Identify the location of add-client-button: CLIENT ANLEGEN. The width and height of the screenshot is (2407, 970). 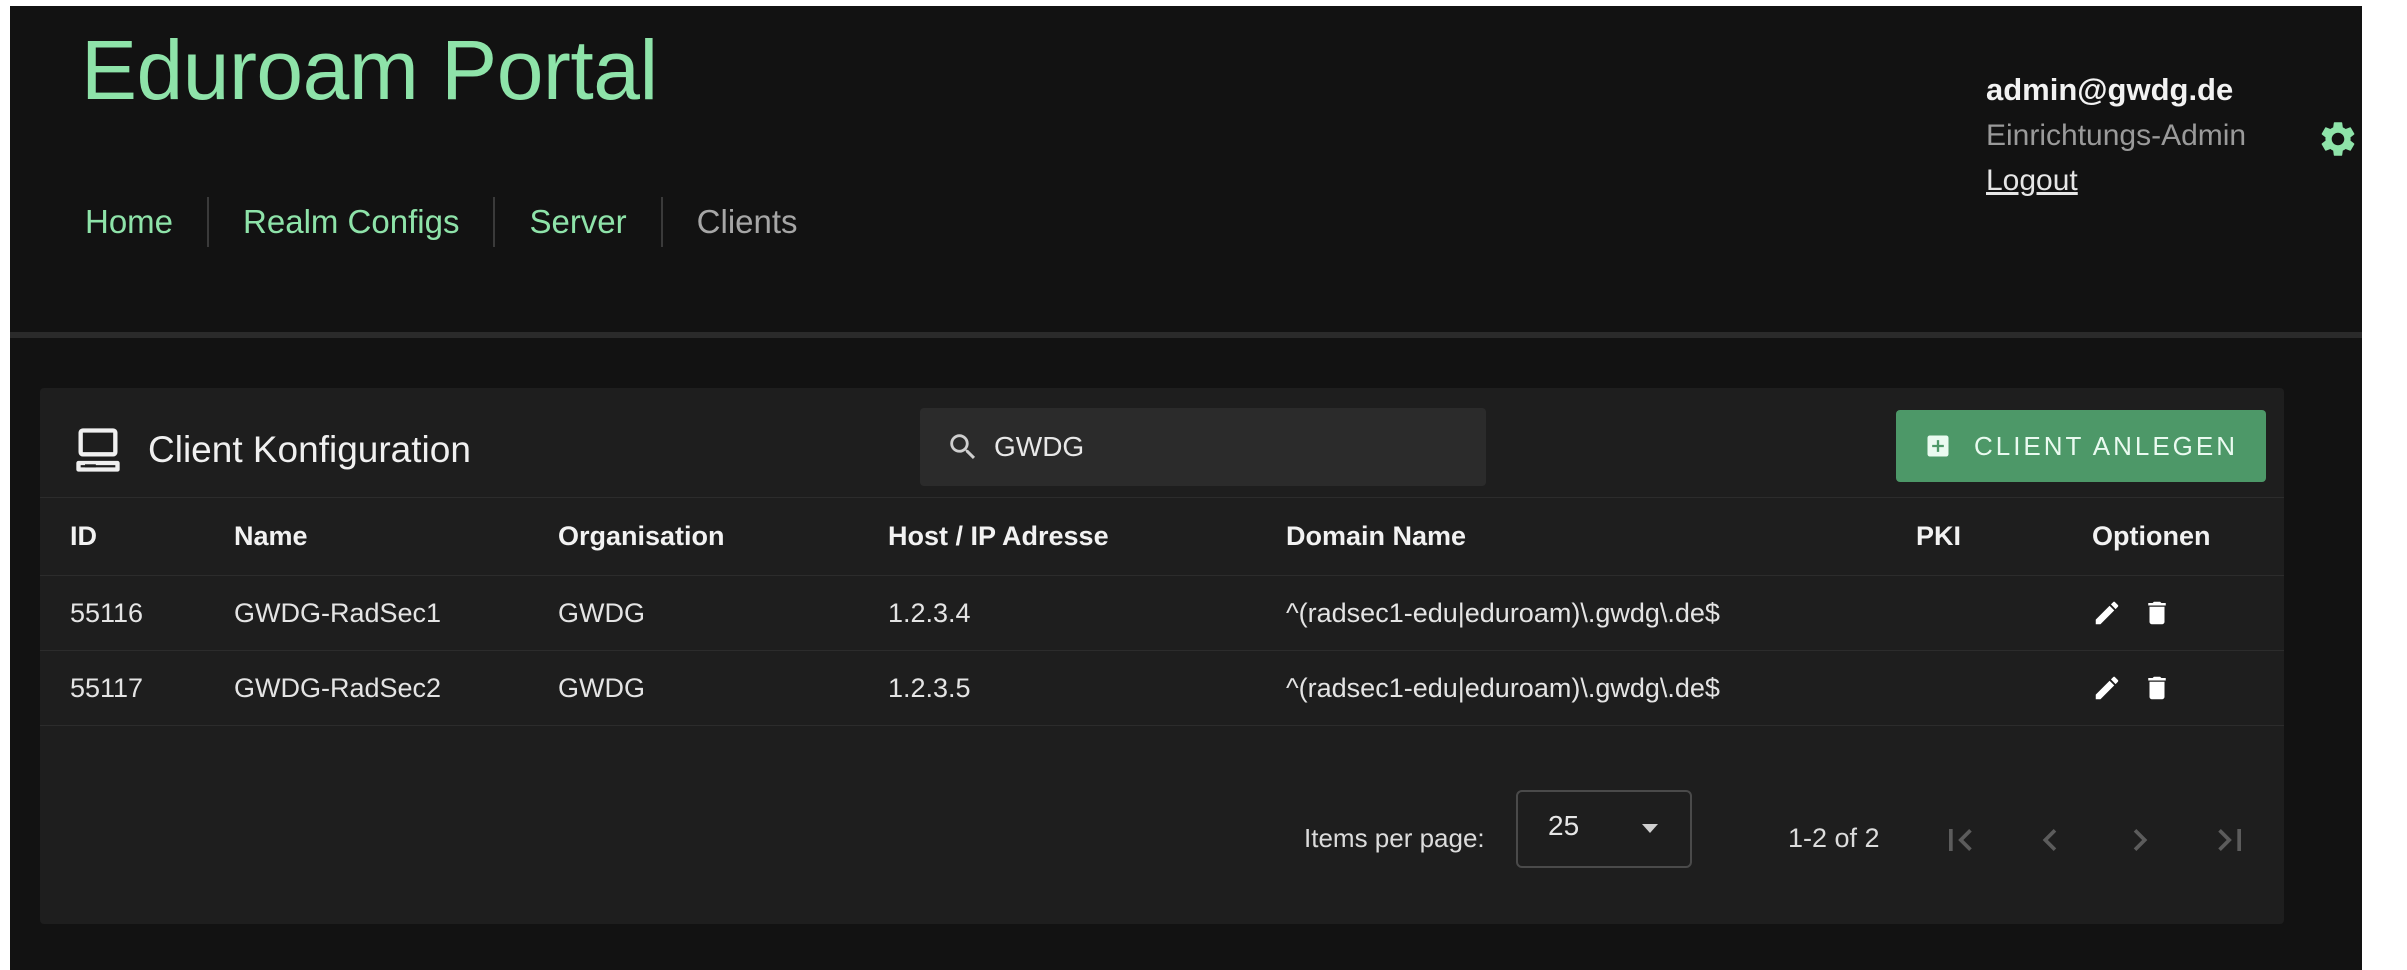
(2081, 446).